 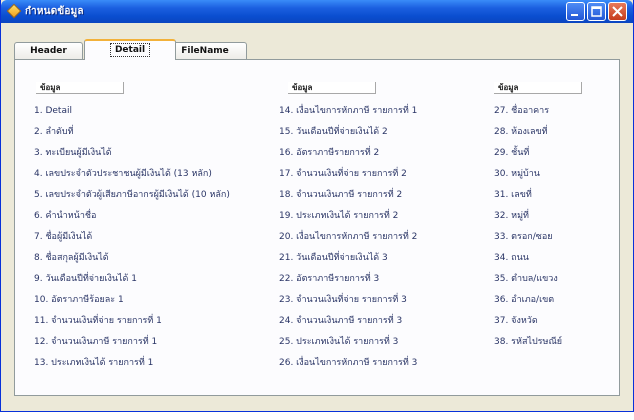 What do you see at coordinates (332, 88) in the screenshot?
I see `column-header-2: ข้อมูล` at bounding box center [332, 88].